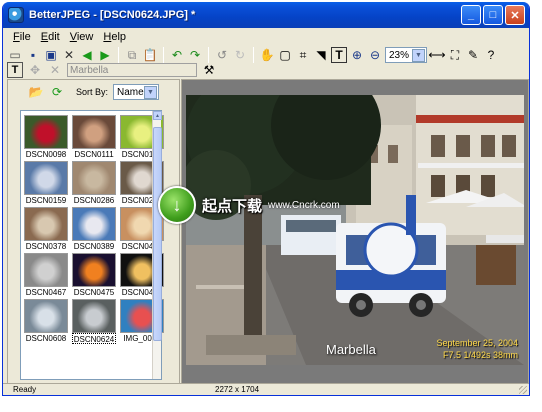 The image size is (542, 412). Describe the element at coordinates (304, 205) in the screenshot. I see `watermark-url: www.Cncrk.com` at that location.